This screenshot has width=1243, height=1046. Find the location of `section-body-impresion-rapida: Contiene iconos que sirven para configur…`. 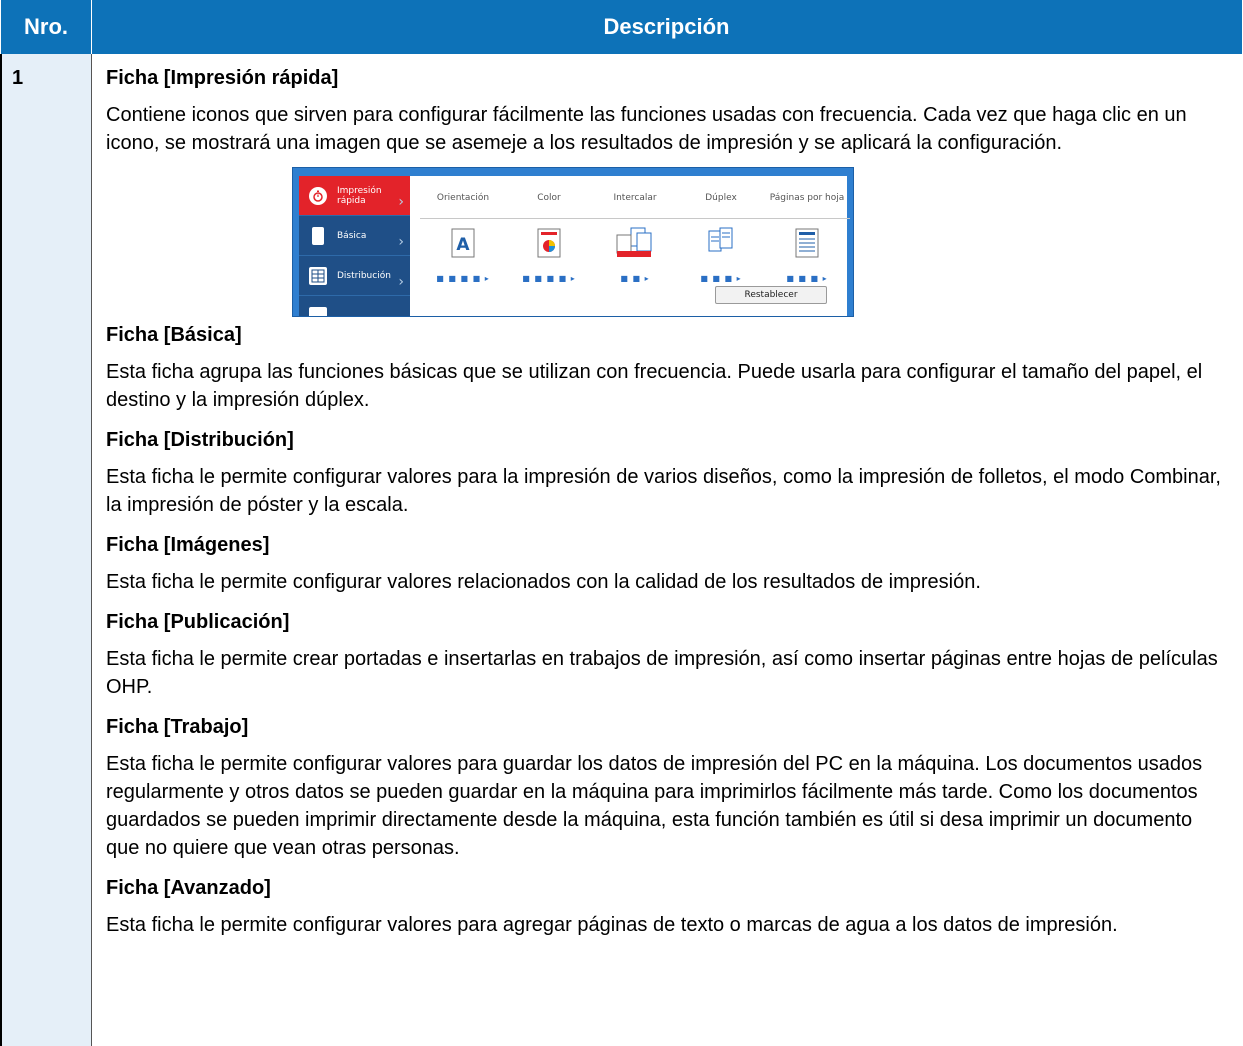

section-body-impresion-rapida: Contiene iconos que sirven para configur… is located at coordinates (646, 129).